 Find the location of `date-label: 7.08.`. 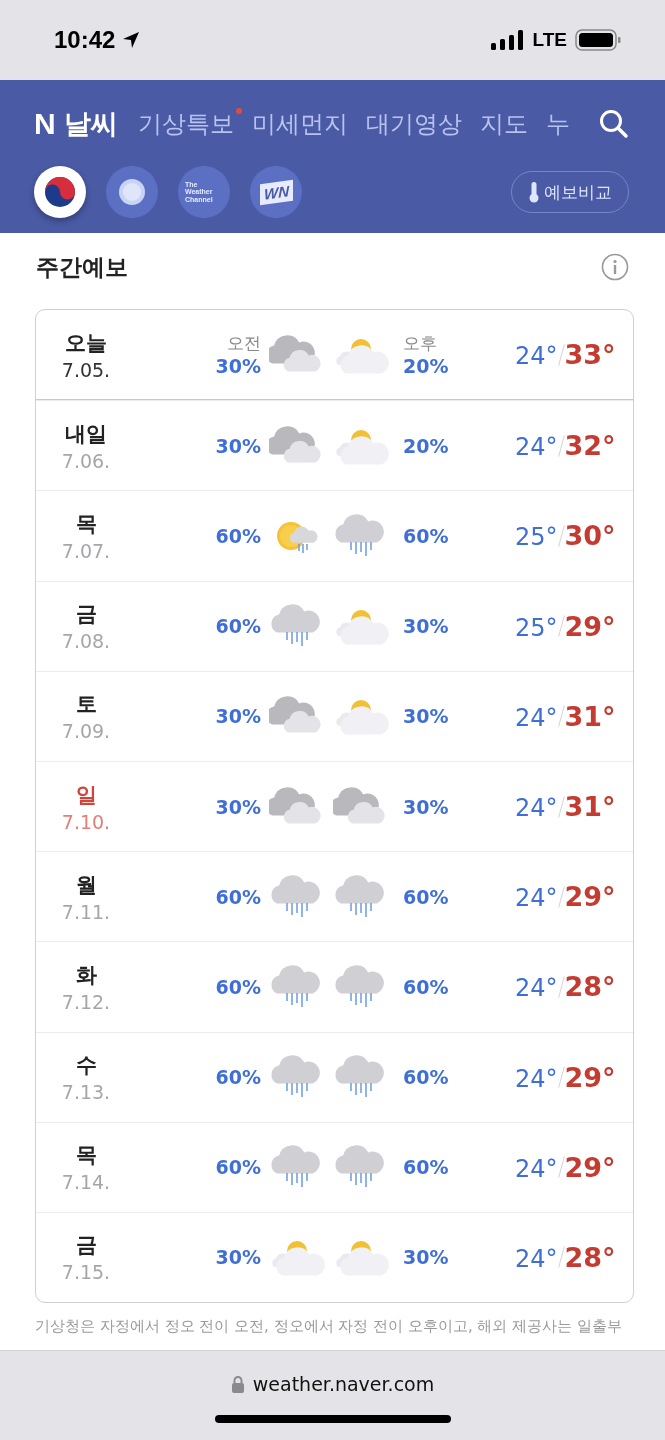

date-label: 7.08. is located at coordinates (86, 641).